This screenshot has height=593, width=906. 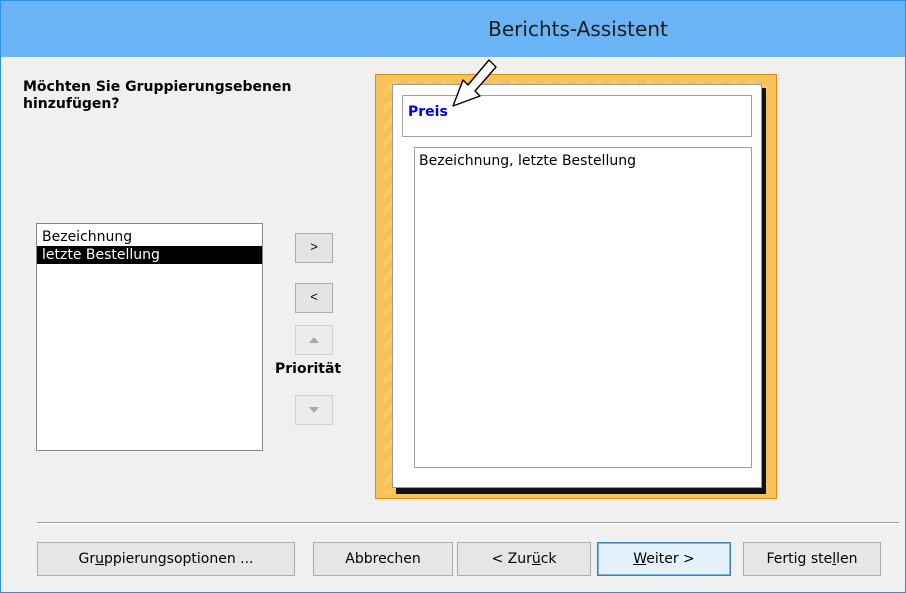 What do you see at coordinates (87, 559) in the screenshot?
I see `button-label-part: Gr` at bounding box center [87, 559].